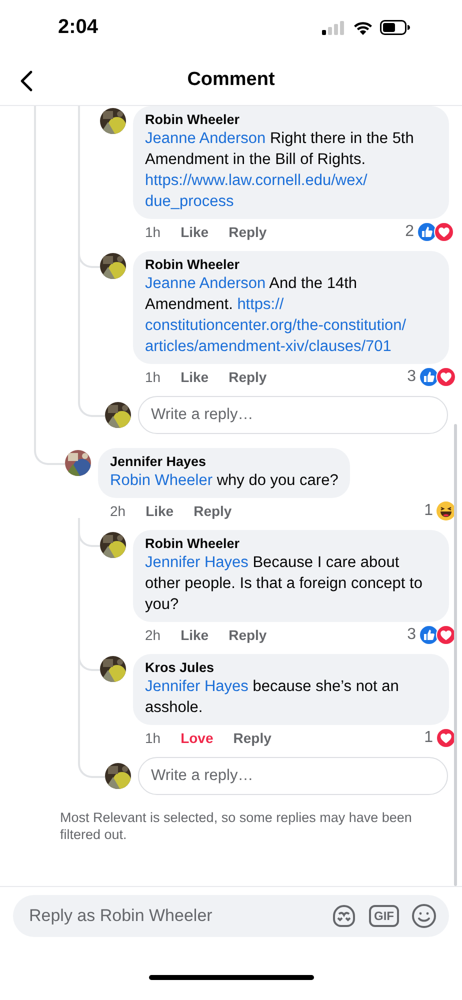  Describe the element at coordinates (236, 826) in the screenshot. I see `filter-note: Most Relevant is selected, so some replies may have been filtered out.` at that location.